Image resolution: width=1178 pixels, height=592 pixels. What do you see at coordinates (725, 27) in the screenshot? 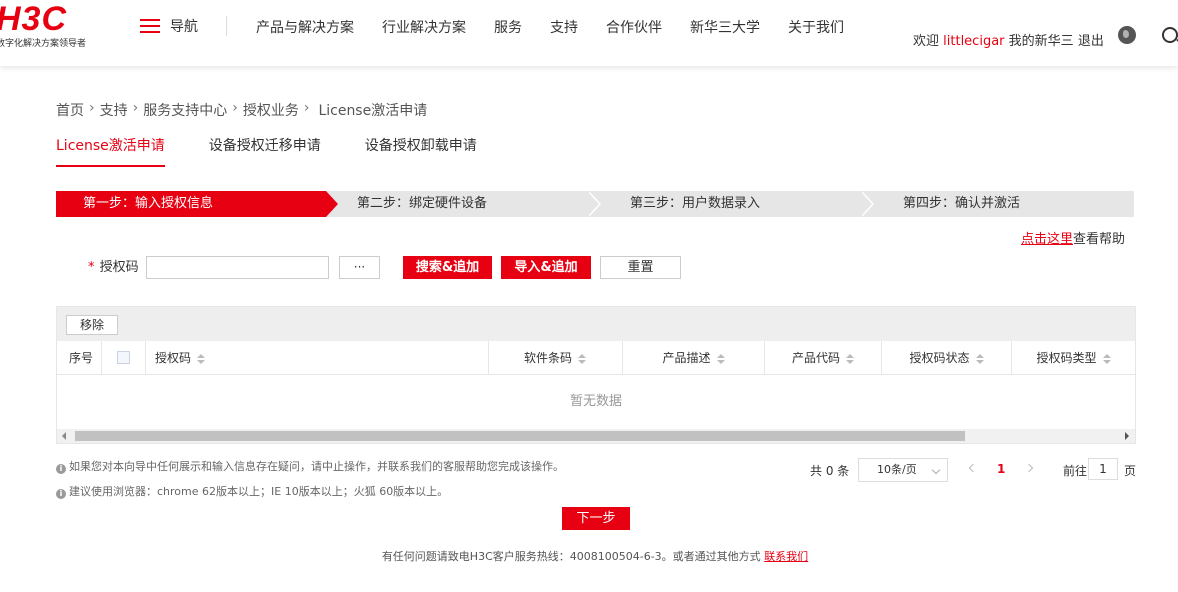
I see `nav-item-university: 新华三大学` at bounding box center [725, 27].